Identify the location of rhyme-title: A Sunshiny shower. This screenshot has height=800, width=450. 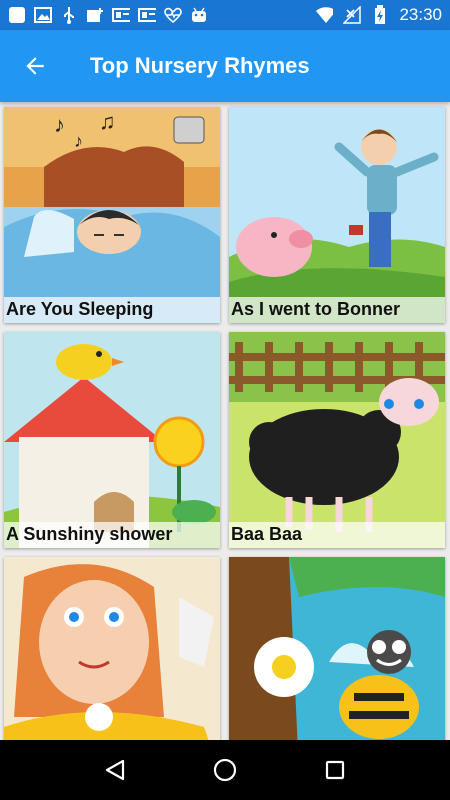
(112, 535).